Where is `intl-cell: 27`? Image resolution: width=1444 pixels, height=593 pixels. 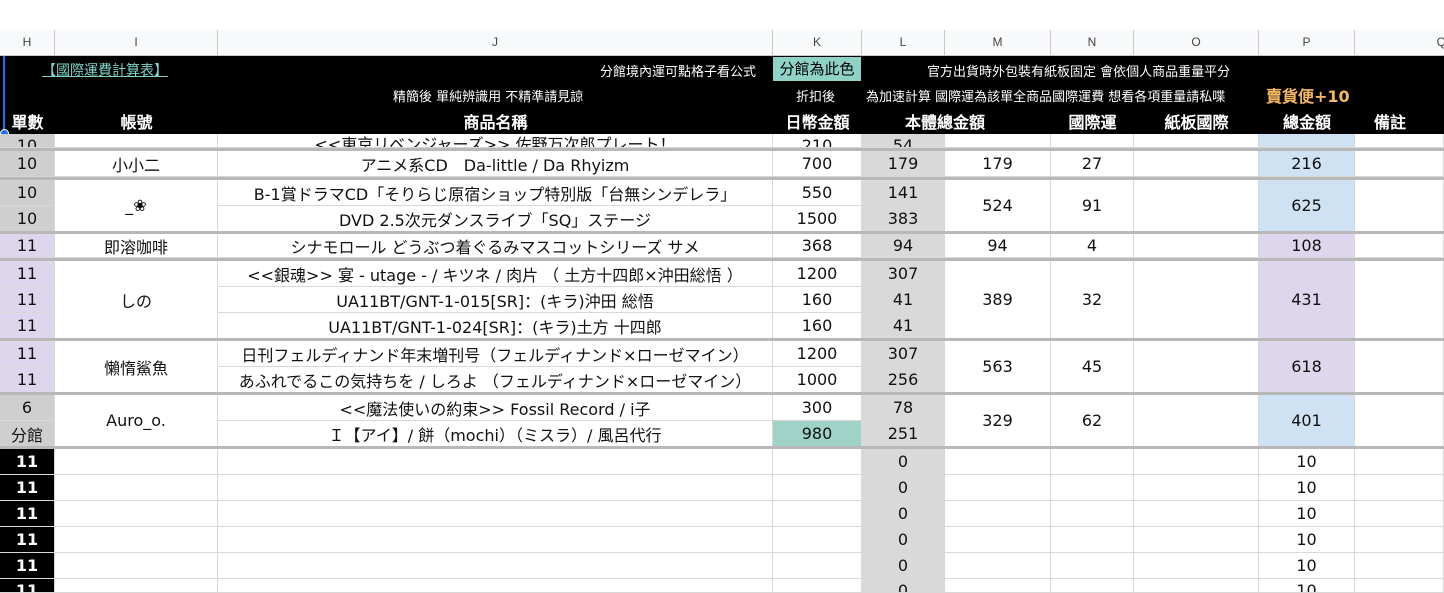 intl-cell: 27 is located at coordinates (1092, 164).